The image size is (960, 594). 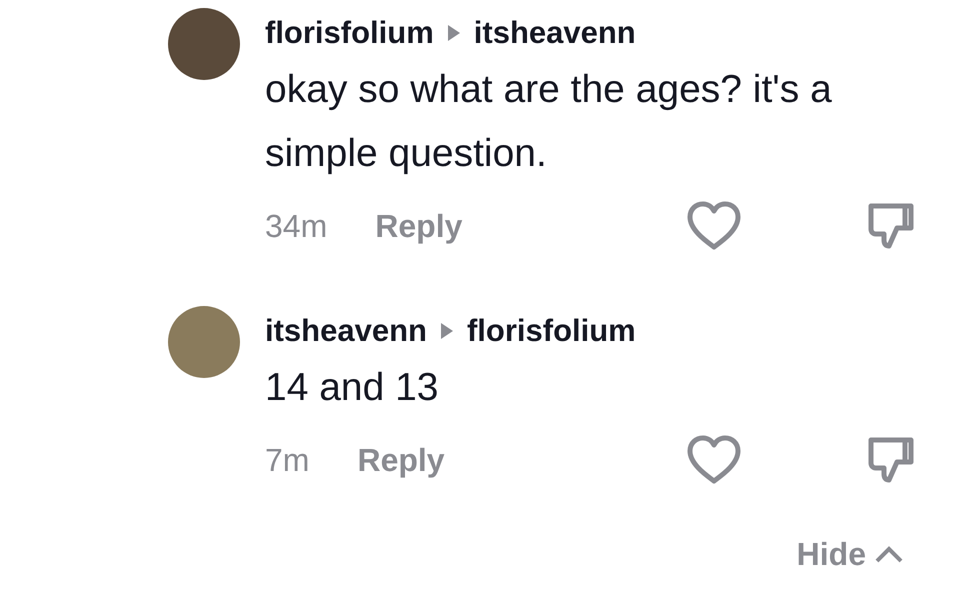 What do you see at coordinates (287, 460) in the screenshot?
I see `timestamp: 7m` at bounding box center [287, 460].